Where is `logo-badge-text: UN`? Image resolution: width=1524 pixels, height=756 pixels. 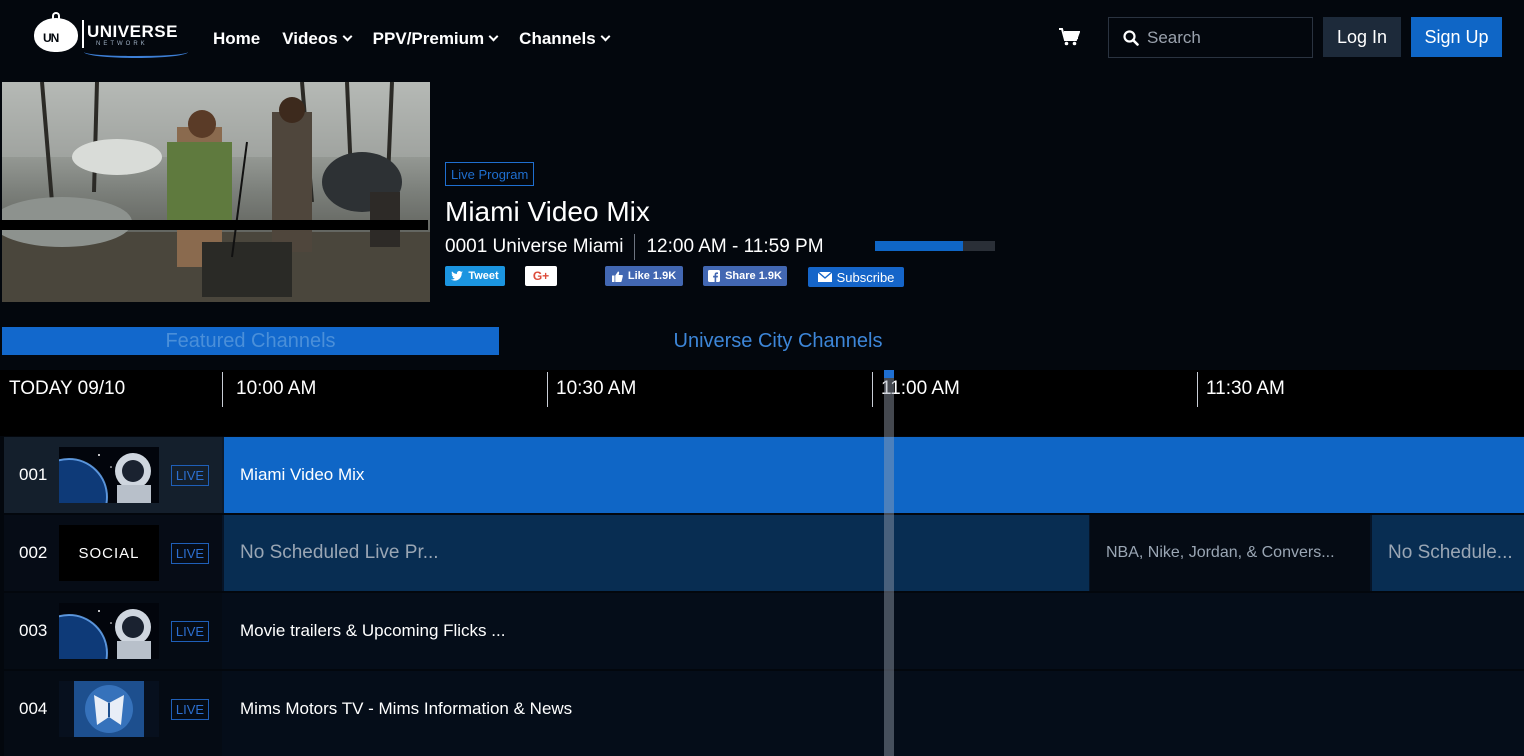
logo-badge-text: UN is located at coordinates (51, 38).